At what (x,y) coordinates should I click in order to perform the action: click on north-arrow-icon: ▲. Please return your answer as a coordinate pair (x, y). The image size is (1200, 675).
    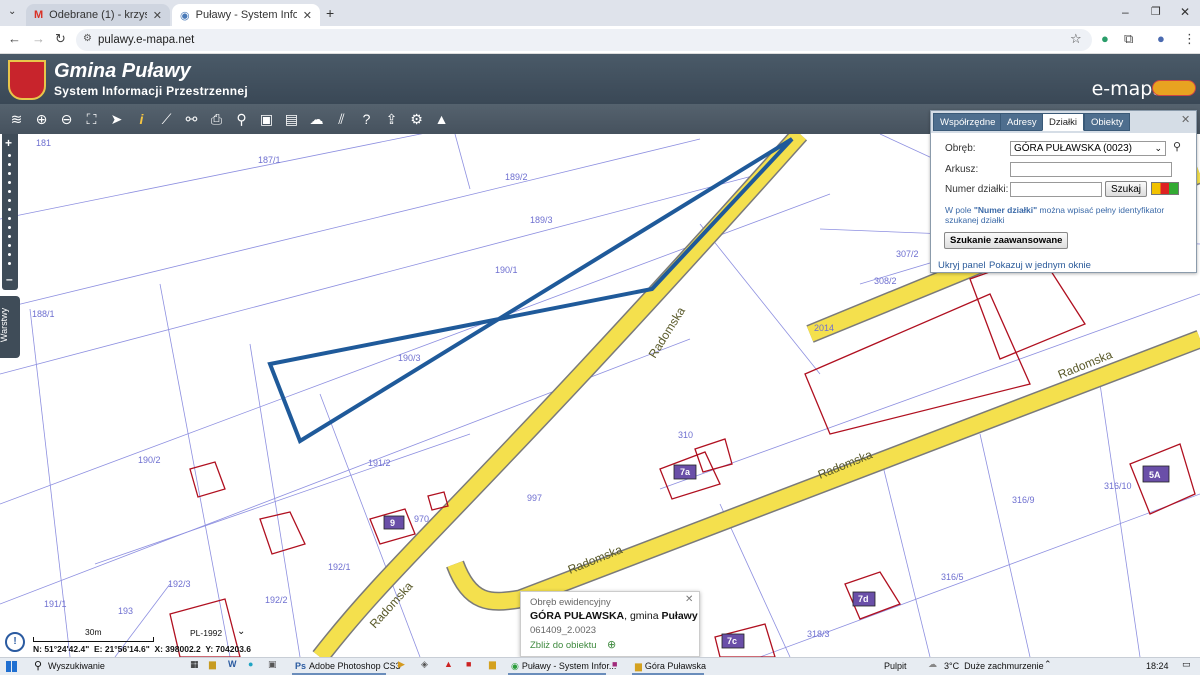
    Looking at the image, I should click on (441, 119).